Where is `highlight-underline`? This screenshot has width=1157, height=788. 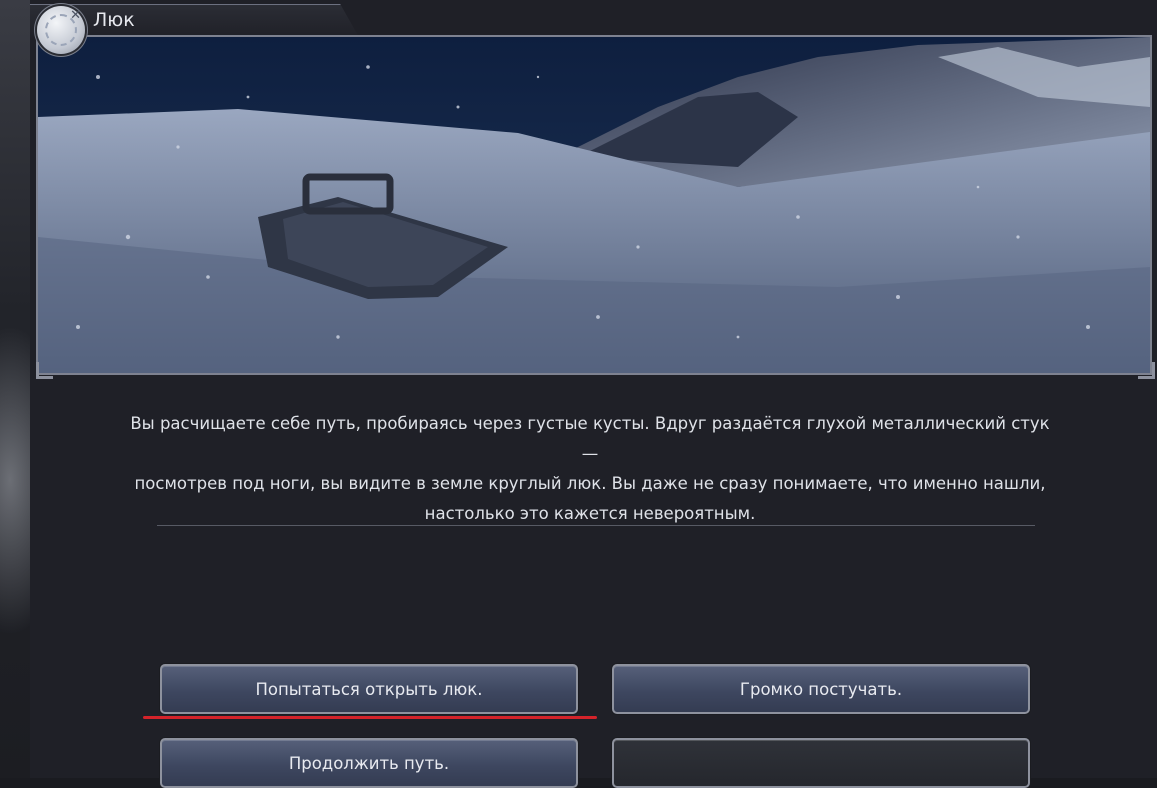
highlight-underline is located at coordinates (370, 717).